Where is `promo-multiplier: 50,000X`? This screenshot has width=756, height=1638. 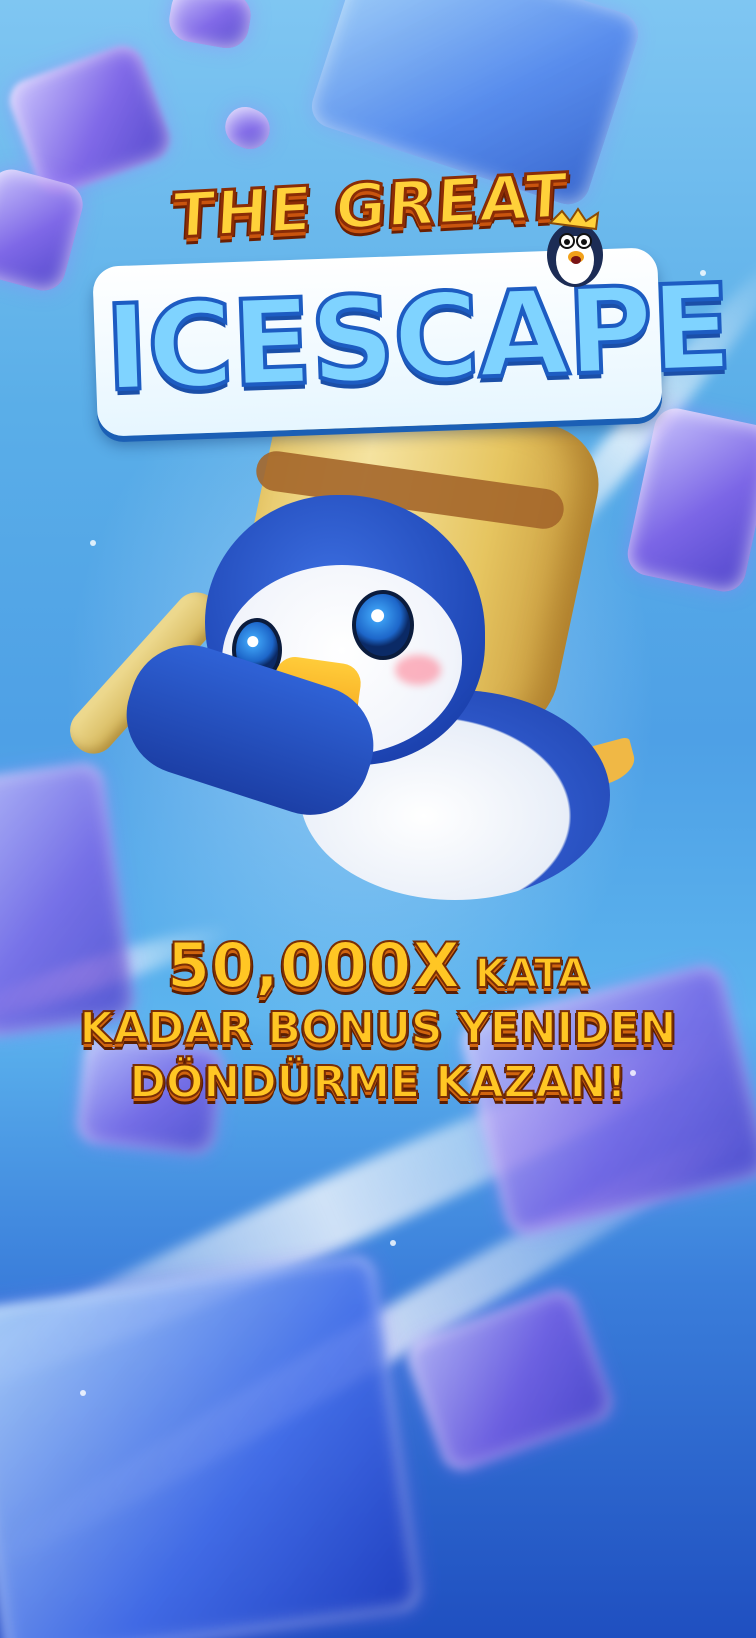
promo-multiplier: 50,000X is located at coordinates (314, 965).